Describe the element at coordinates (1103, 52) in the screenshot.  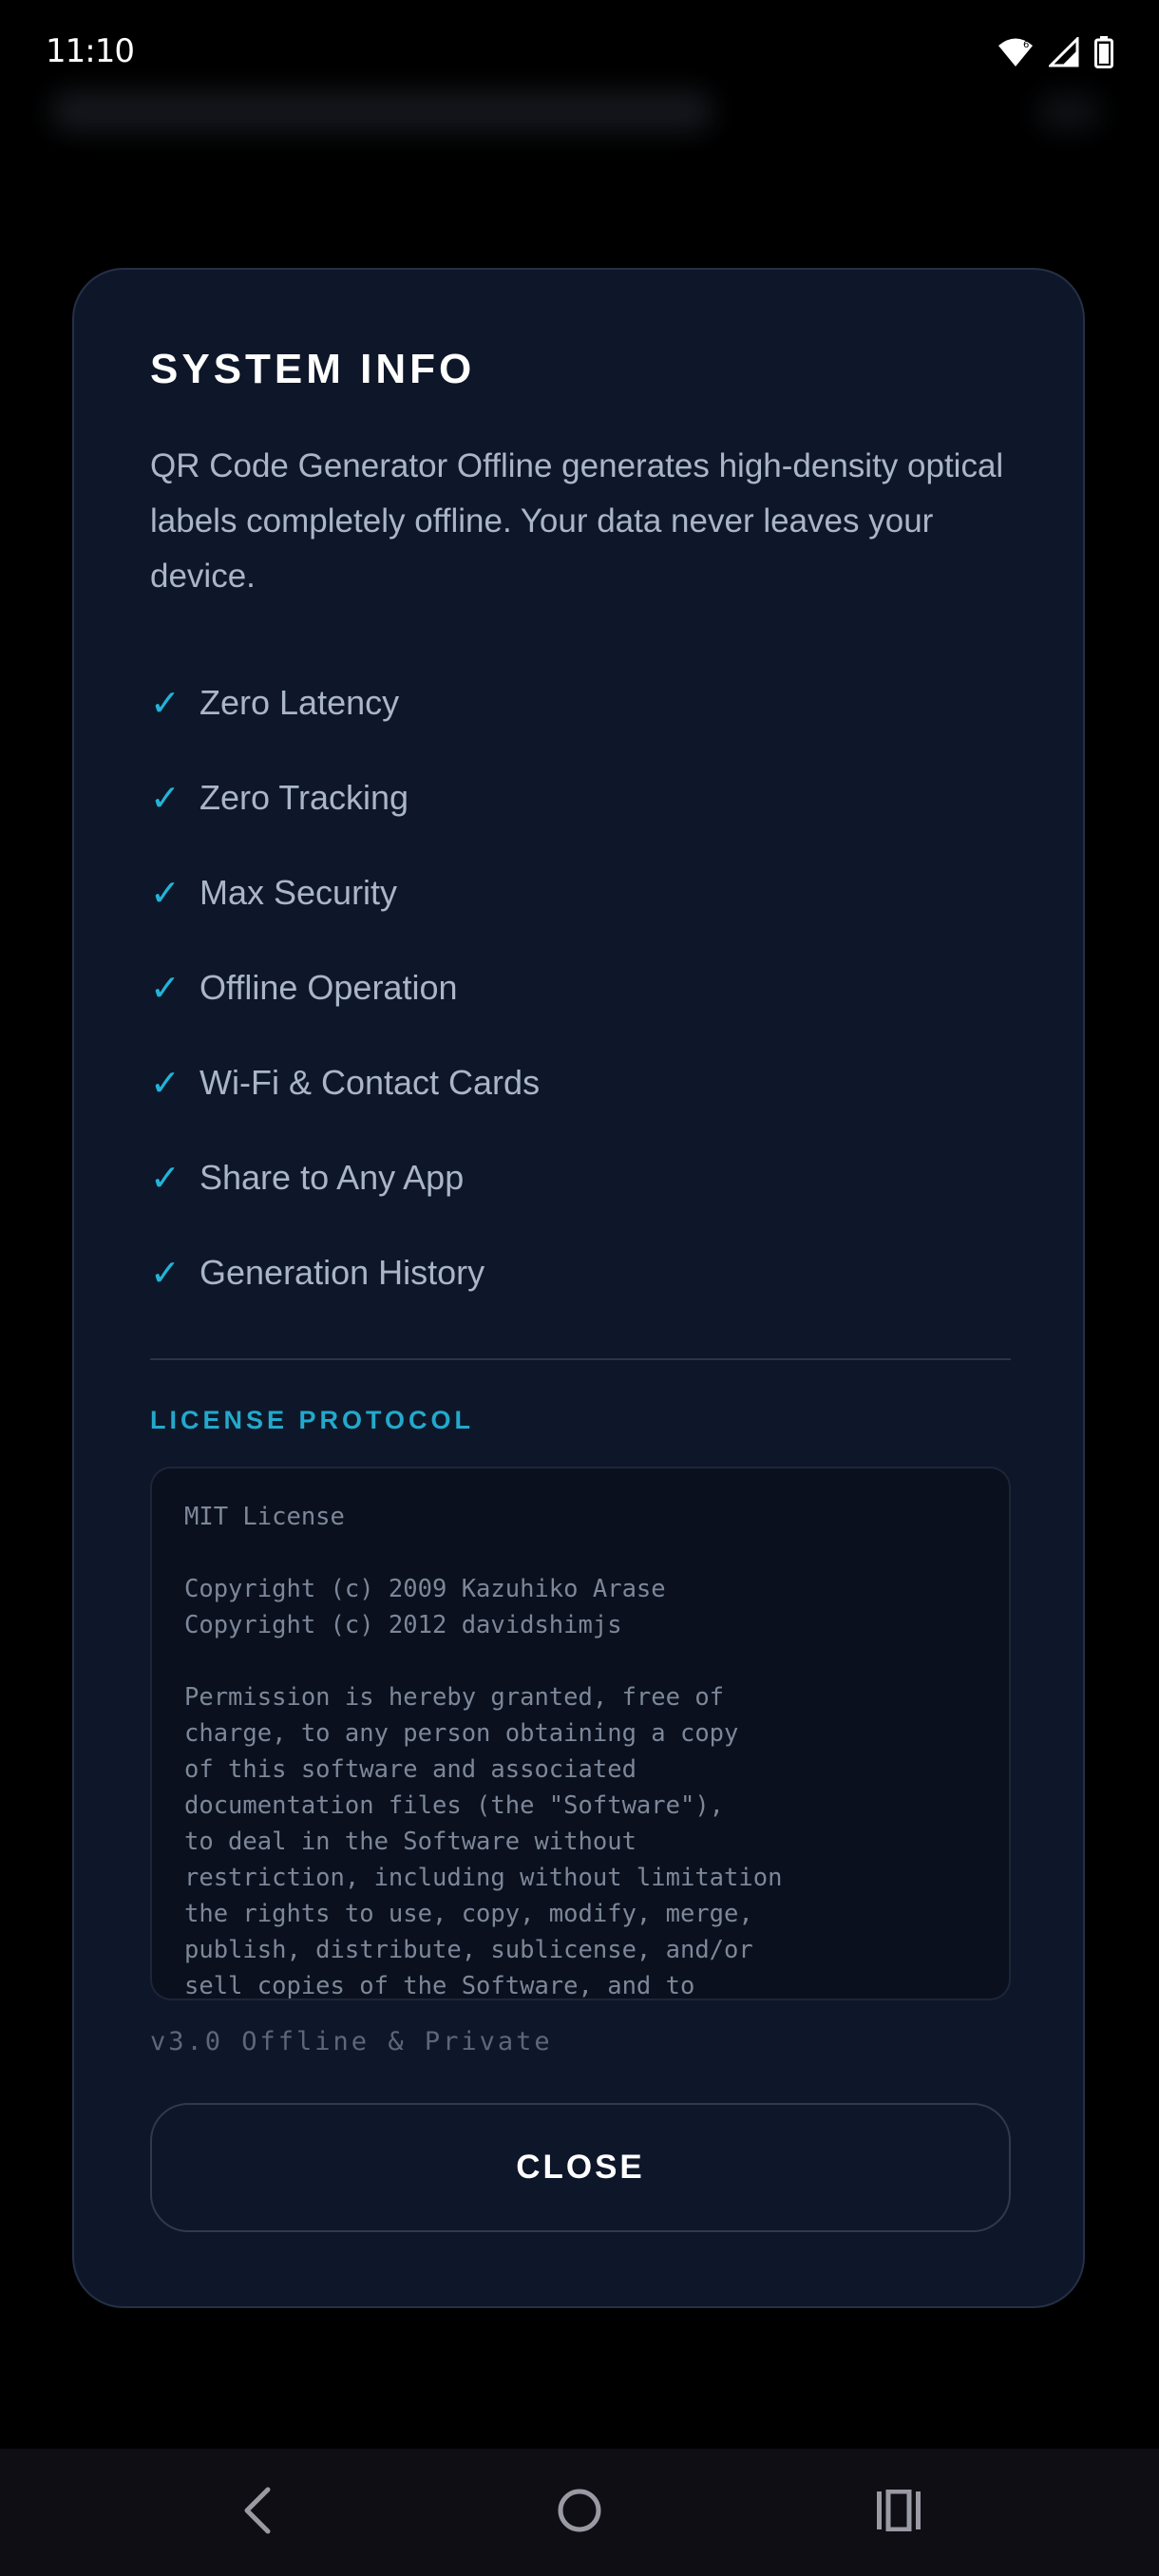
I see `battery-icon` at that location.